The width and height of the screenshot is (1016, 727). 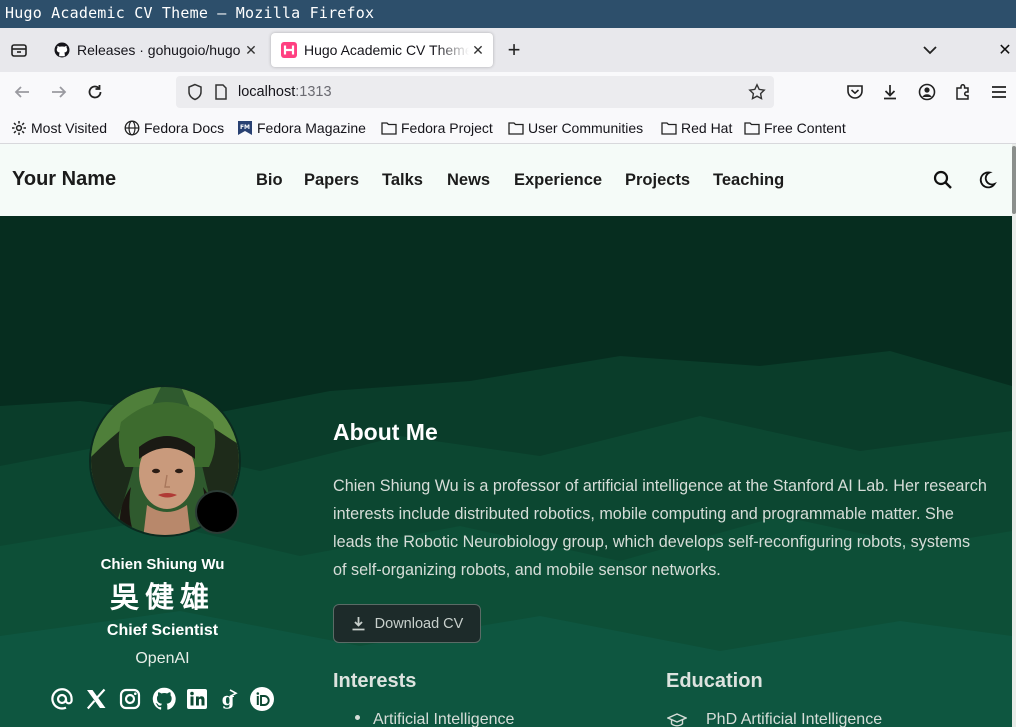 I want to click on bookmark-free-content: Free Content, so click(x=795, y=128).